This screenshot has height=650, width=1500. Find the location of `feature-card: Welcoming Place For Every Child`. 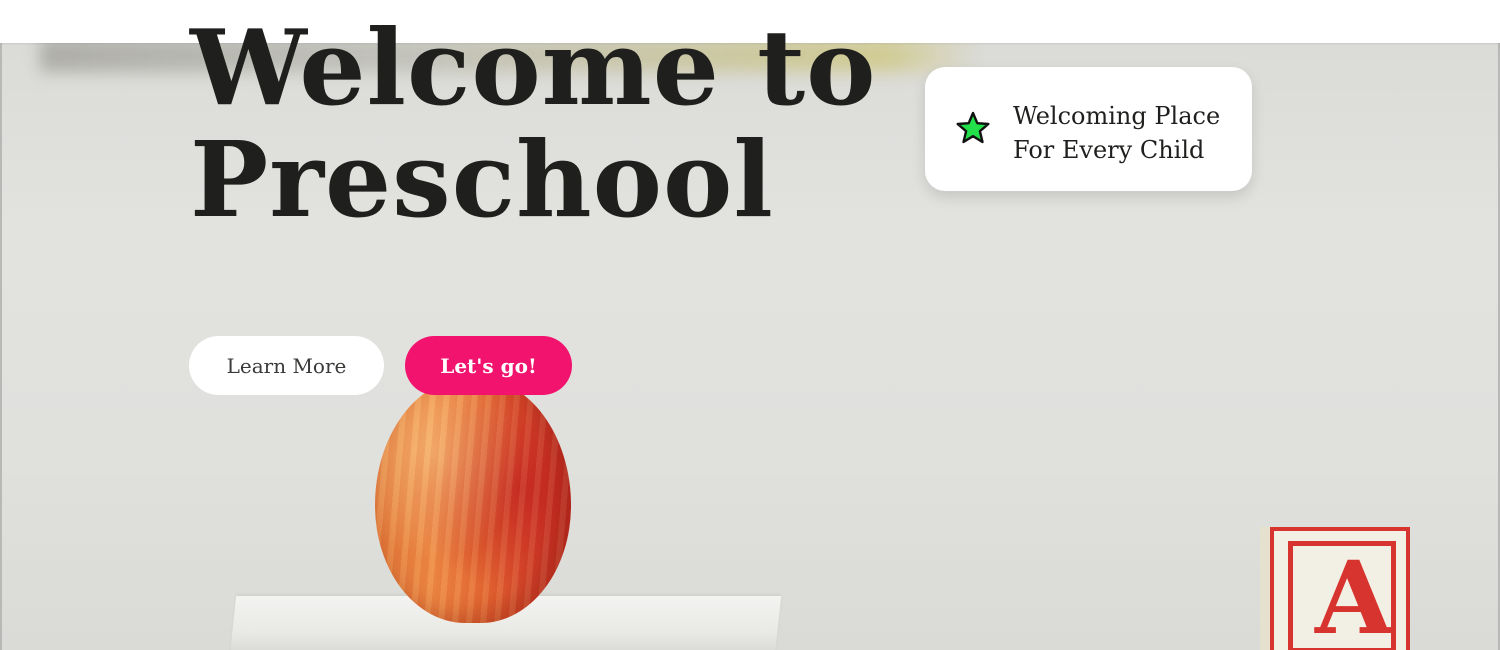

feature-card: Welcoming Place For Every Child is located at coordinates (1088, 129).